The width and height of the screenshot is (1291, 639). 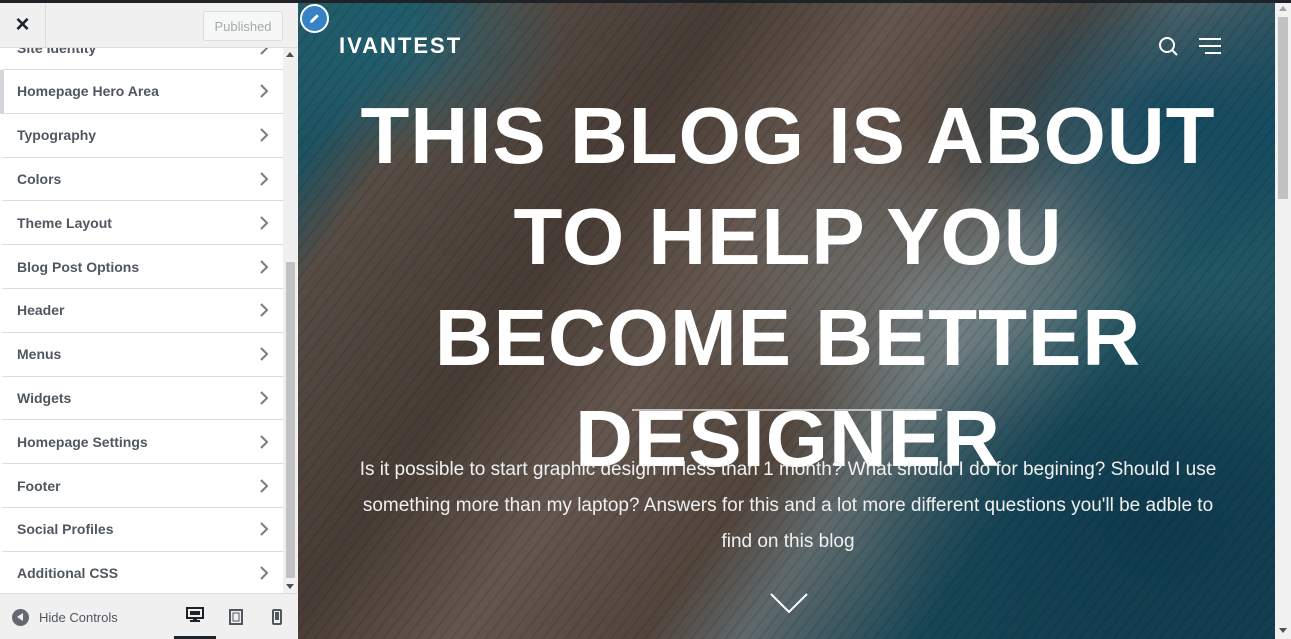 I want to click on edit-shortcut-button, so click(x=314, y=18).